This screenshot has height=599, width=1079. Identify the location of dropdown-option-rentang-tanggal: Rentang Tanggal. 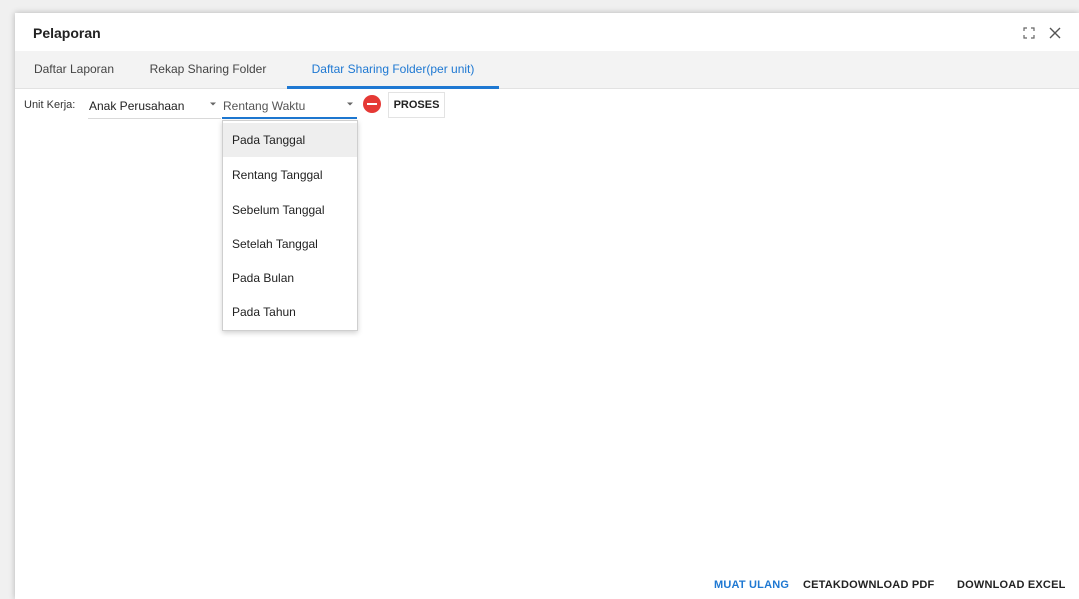
(290, 175).